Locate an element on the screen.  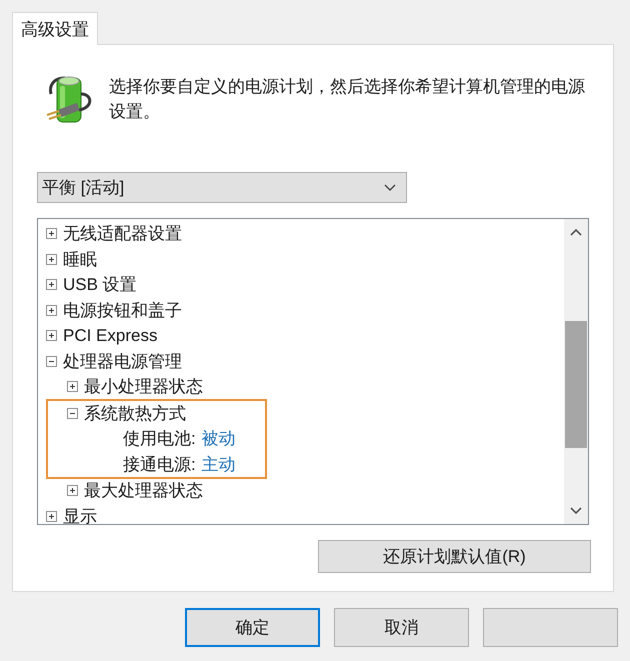
tree-item: USB 设置 is located at coordinates (100, 284).